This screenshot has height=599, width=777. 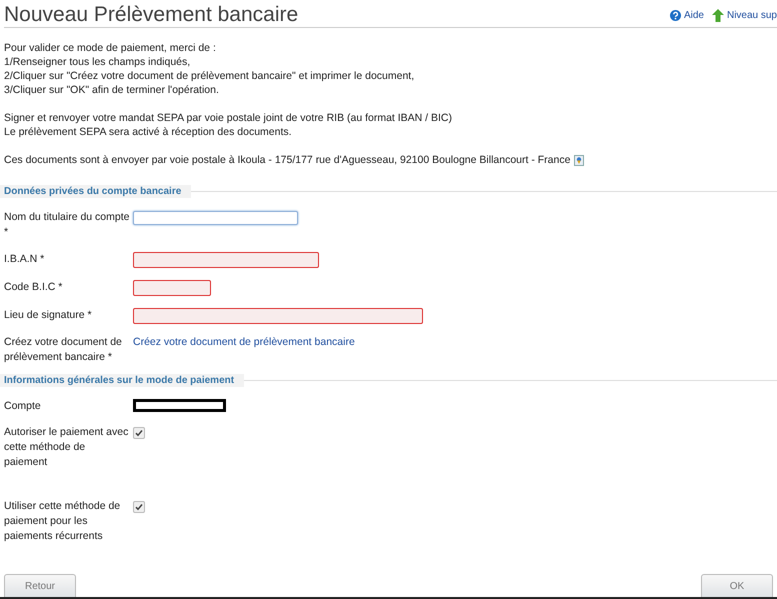 What do you see at coordinates (744, 15) in the screenshot?
I see `up-level-link: Niveau sup` at bounding box center [744, 15].